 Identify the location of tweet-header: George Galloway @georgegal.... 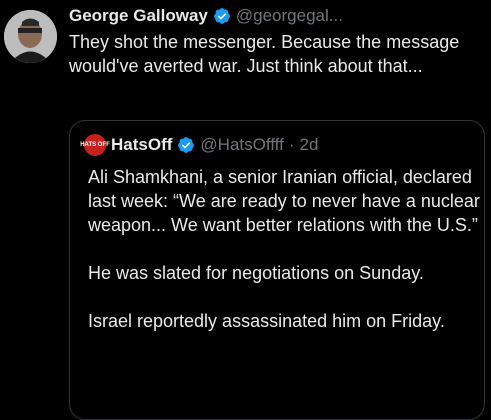
(206, 16).